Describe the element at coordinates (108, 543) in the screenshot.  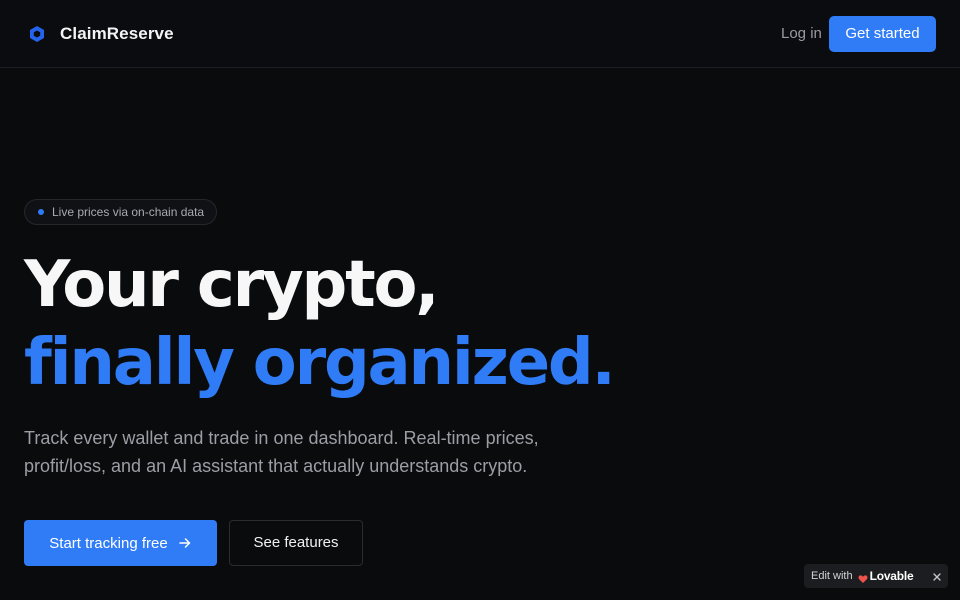
I see `start-tracking-label: Start tracking free` at that location.